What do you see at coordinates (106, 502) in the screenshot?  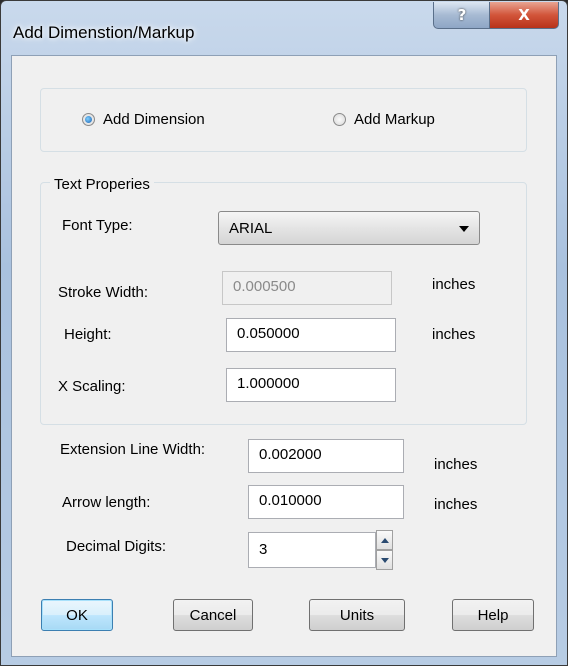 I see `arrow-length-label: Arrow length:` at bounding box center [106, 502].